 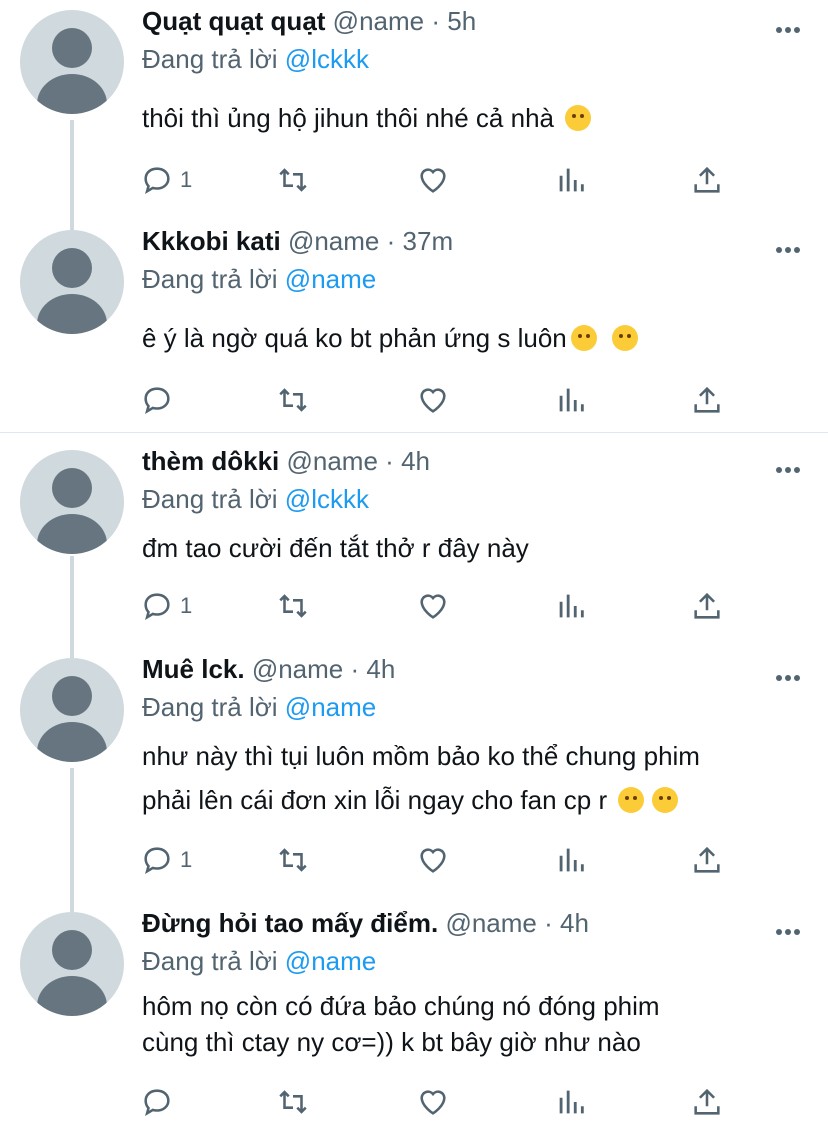 I want to click on timestamp: 37m, so click(x=428, y=241).